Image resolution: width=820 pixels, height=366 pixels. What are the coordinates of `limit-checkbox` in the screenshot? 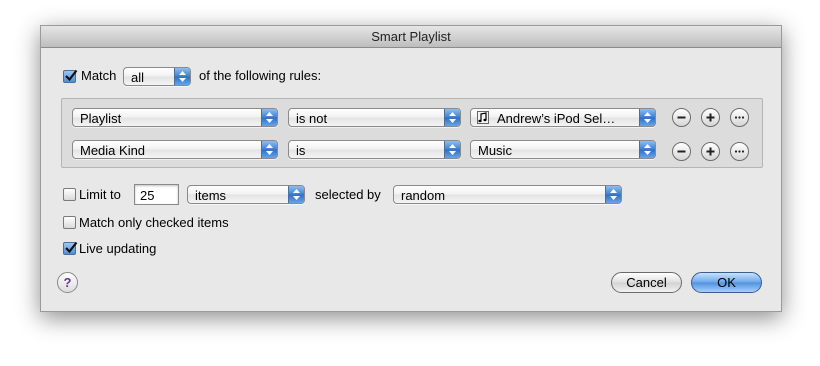 It's located at (69, 194).